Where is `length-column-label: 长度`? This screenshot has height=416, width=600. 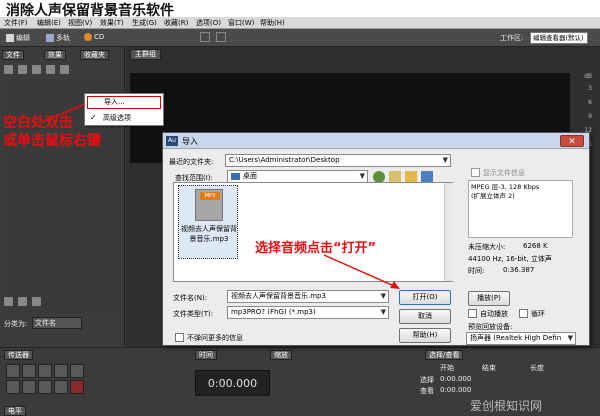
length-column-label: 长度 is located at coordinates (537, 368).